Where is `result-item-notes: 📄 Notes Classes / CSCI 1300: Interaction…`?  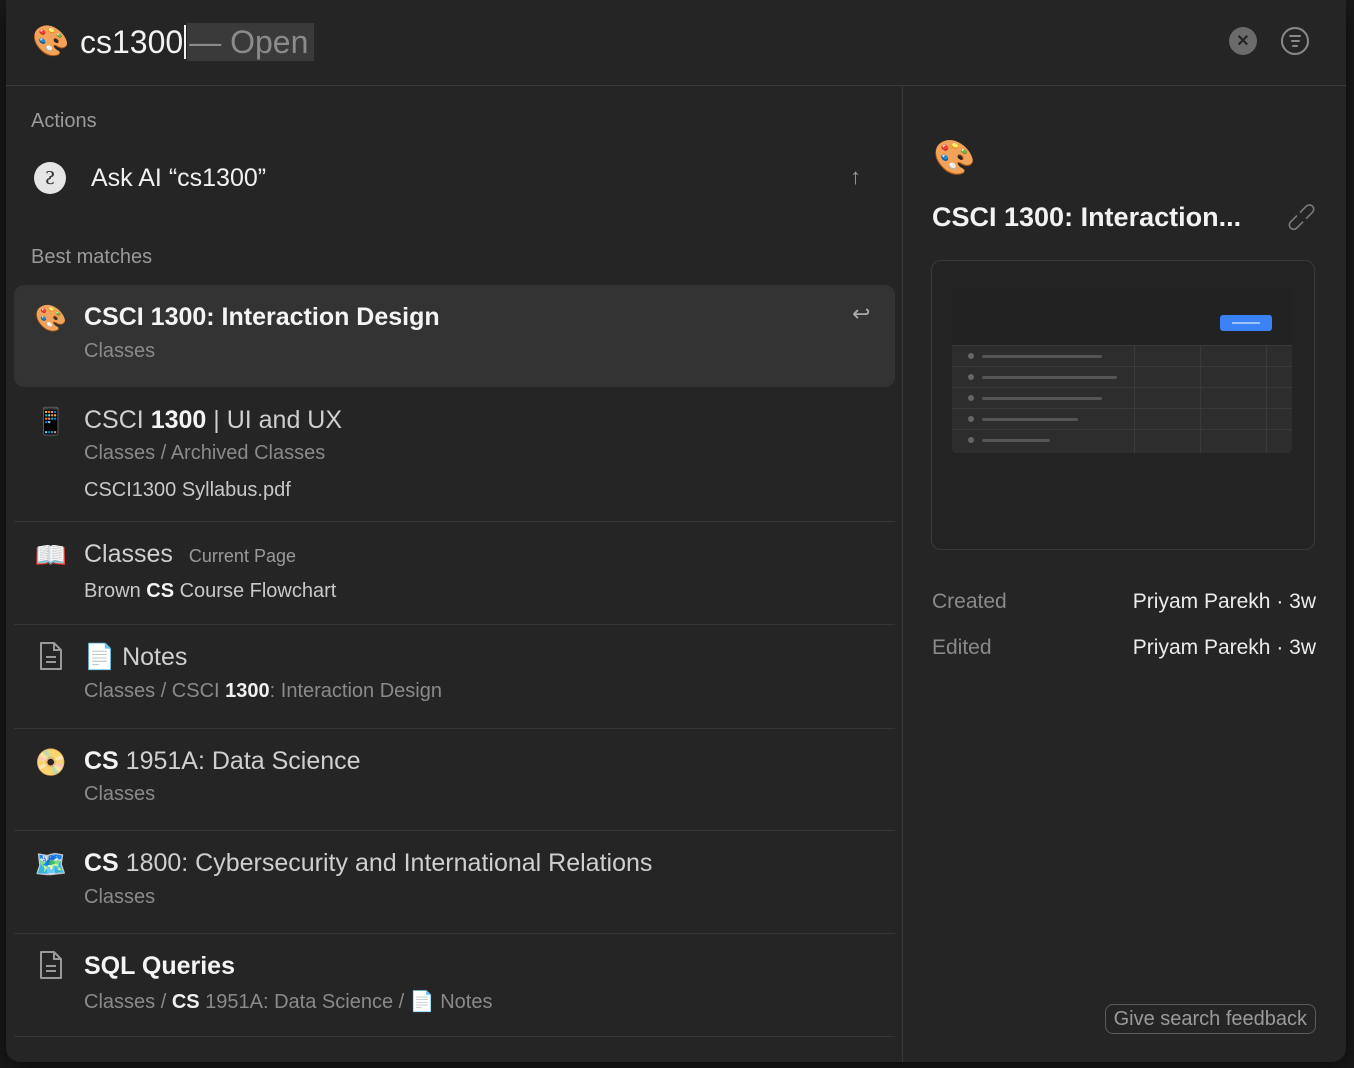
result-item-notes: 📄 Notes Classes / CSCI 1300: Interaction… is located at coordinates (454, 677).